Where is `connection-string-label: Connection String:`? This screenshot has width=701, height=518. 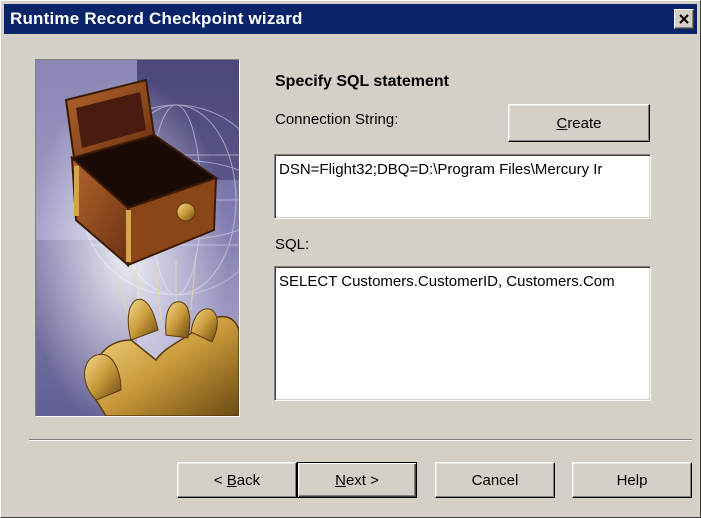
connection-string-label: Connection String: is located at coordinates (337, 119).